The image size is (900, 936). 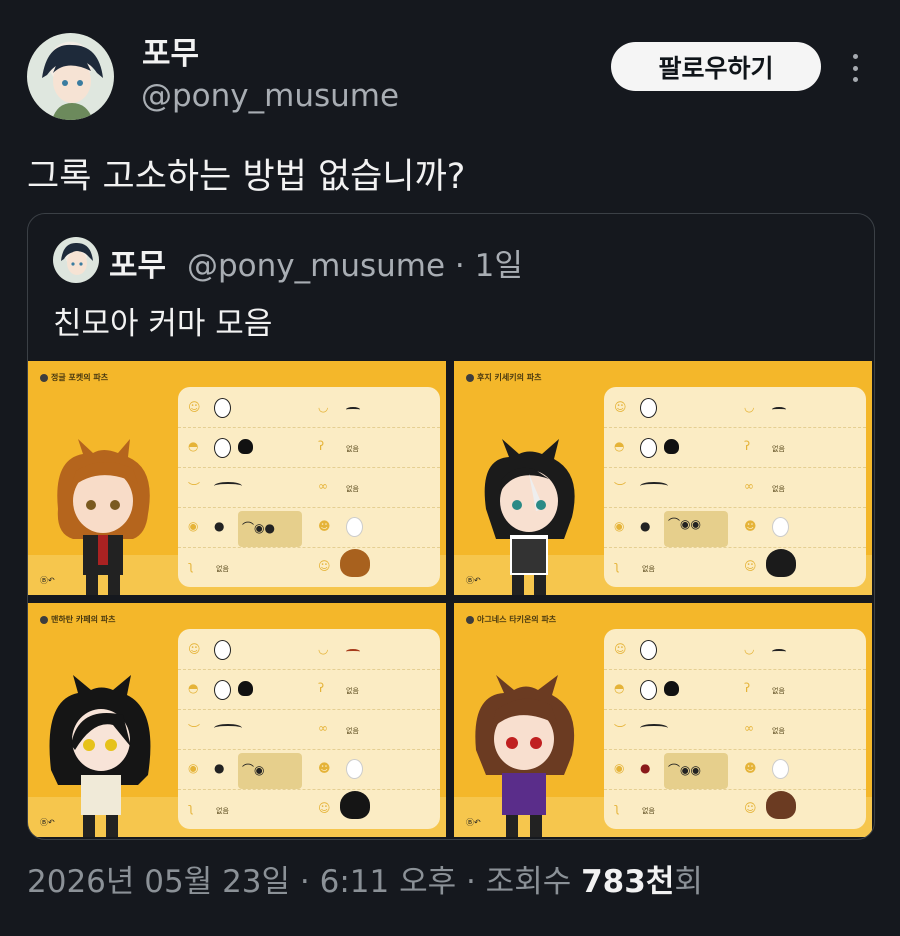 I want to click on tweet-timestamp: 2026년 05월 23일 · 6:11 오후 · 조회수 783천회, so click(x=365, y=878).